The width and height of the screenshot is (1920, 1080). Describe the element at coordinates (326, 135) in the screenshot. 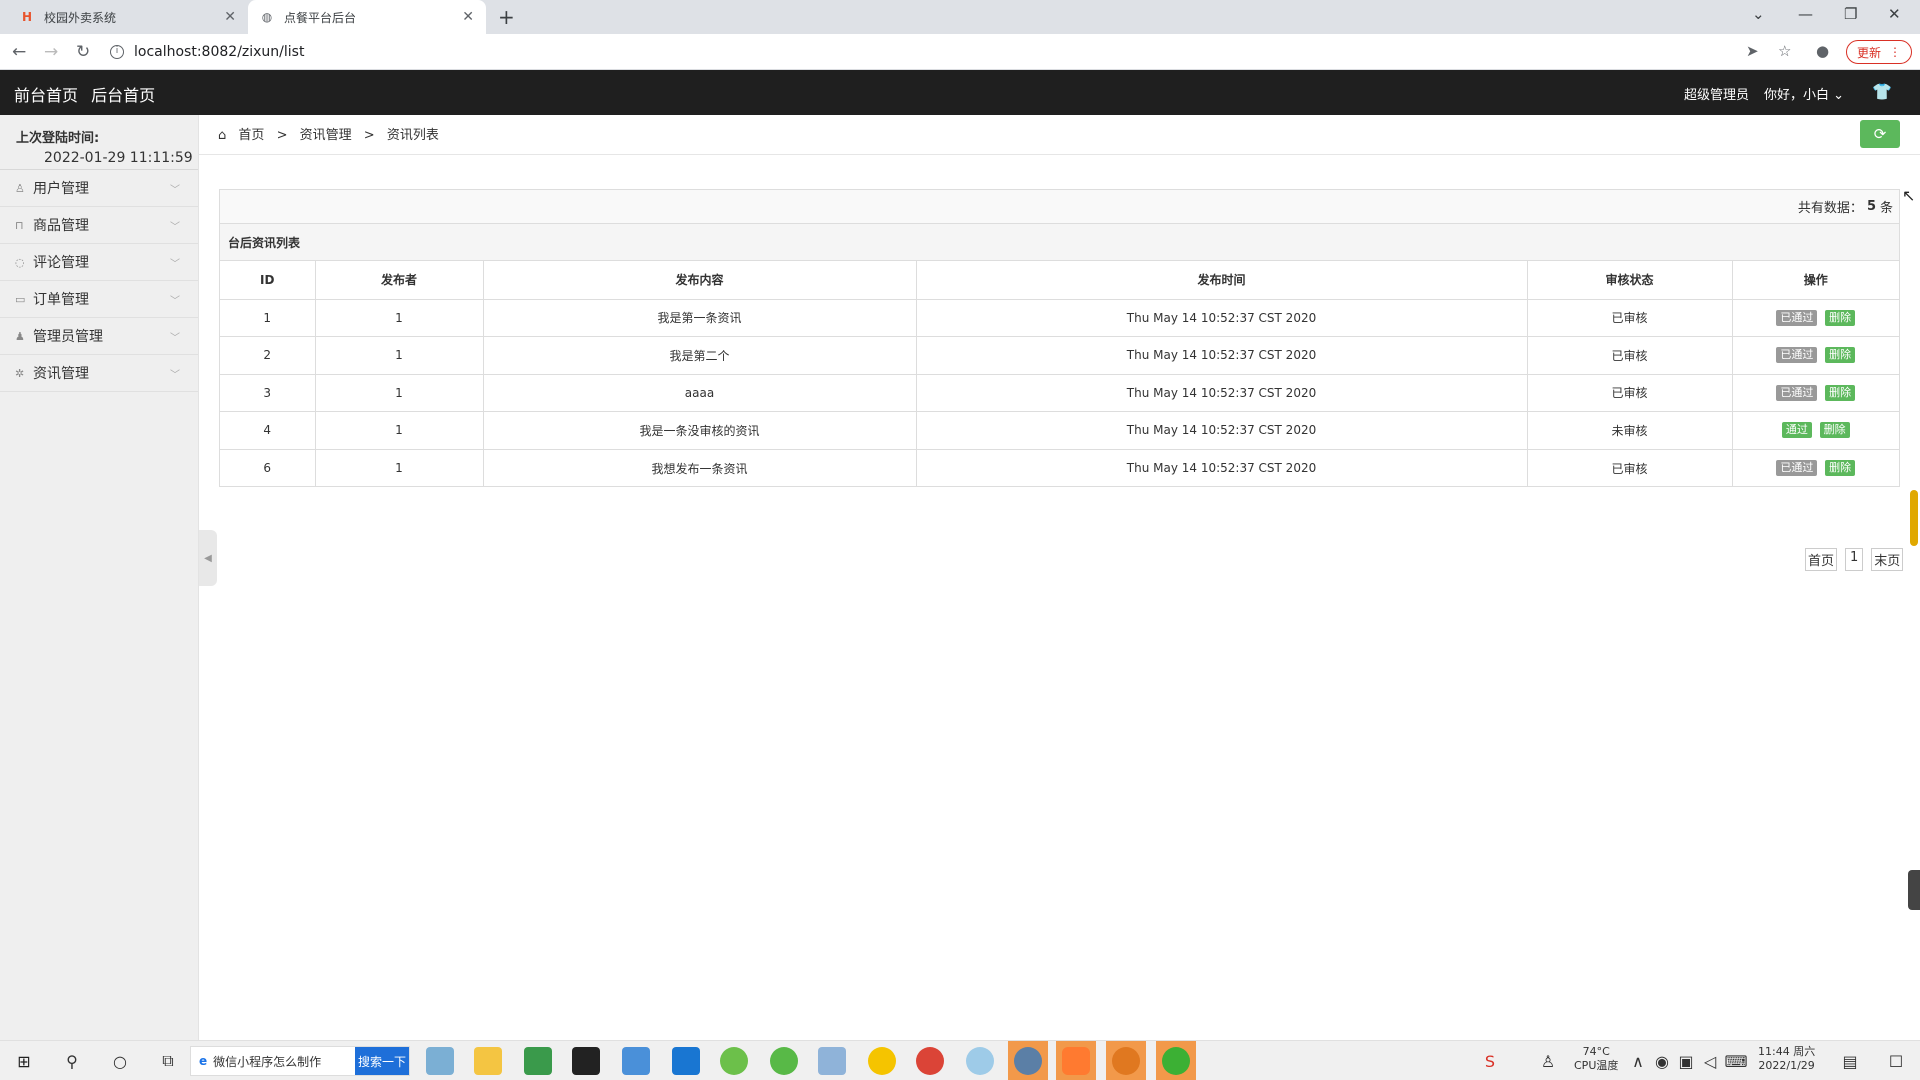

I see `breadcrumb-section: 资讯管理` at that location.